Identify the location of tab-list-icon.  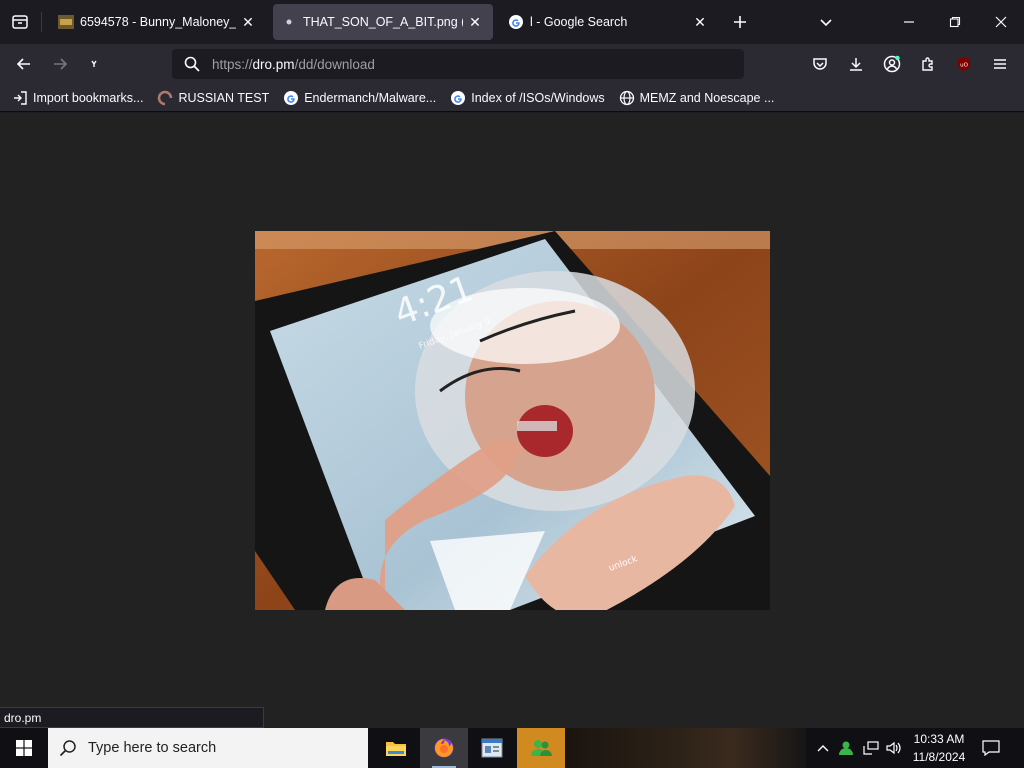
(20, 22).